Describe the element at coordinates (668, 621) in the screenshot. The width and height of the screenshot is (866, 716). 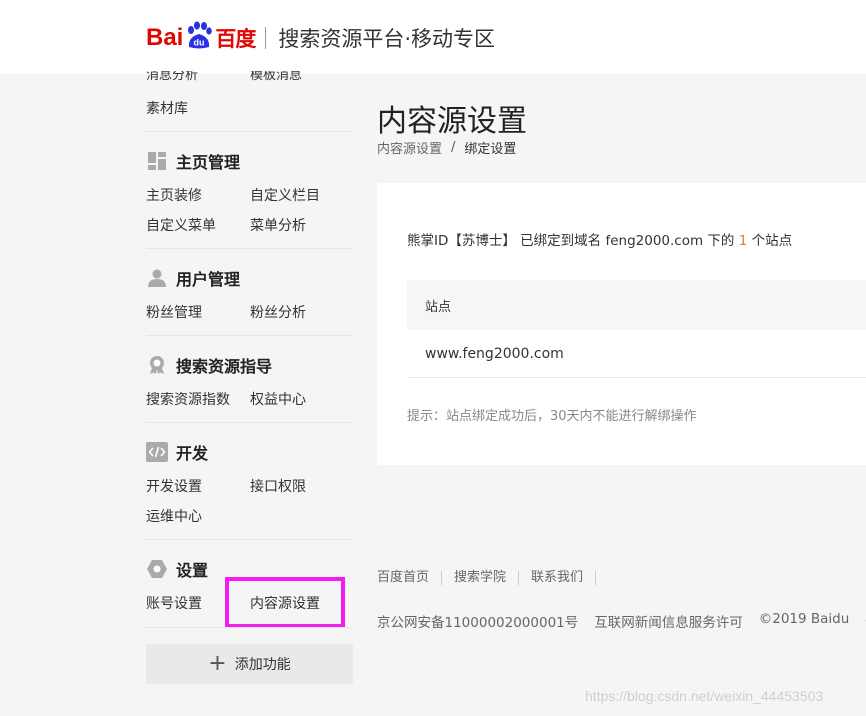
I see `footer-news-license: 互联网新闻信息服务许可` at that location.